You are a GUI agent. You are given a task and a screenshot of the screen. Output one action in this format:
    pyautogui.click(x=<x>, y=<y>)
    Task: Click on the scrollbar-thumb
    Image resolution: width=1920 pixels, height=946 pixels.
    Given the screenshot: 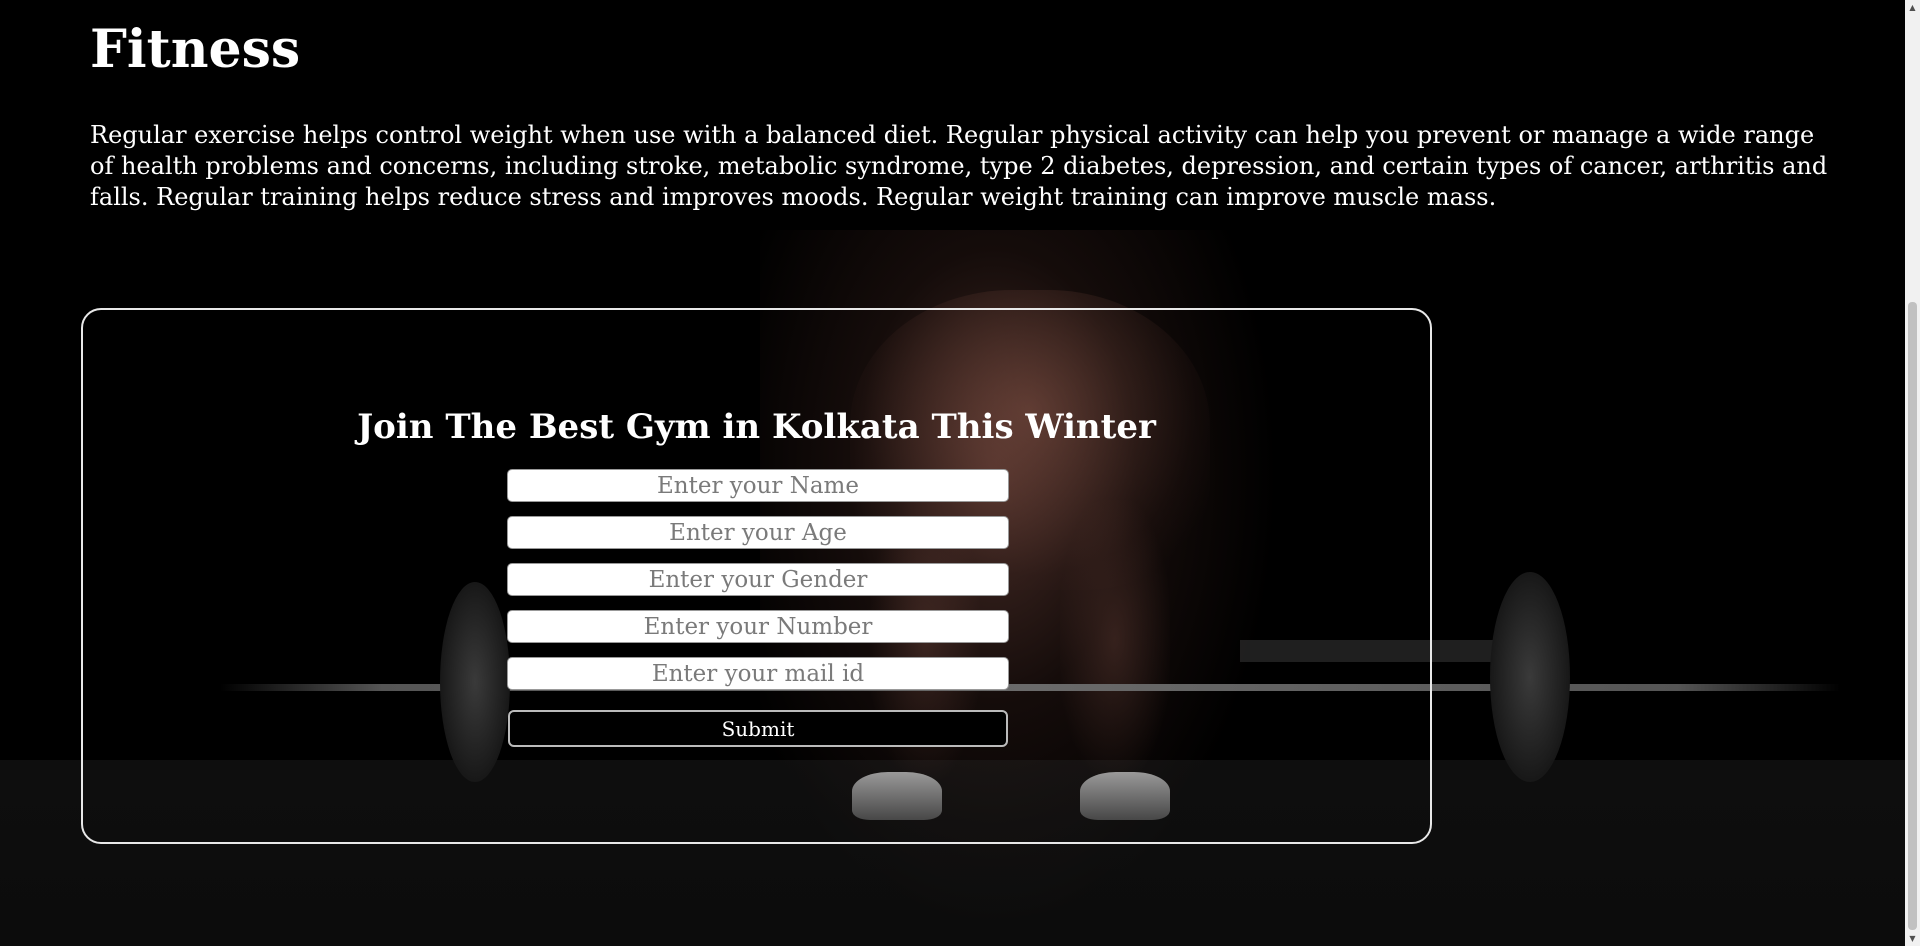 What is the action you would take?
    pyautogui.click(x=1912, y=616)
    